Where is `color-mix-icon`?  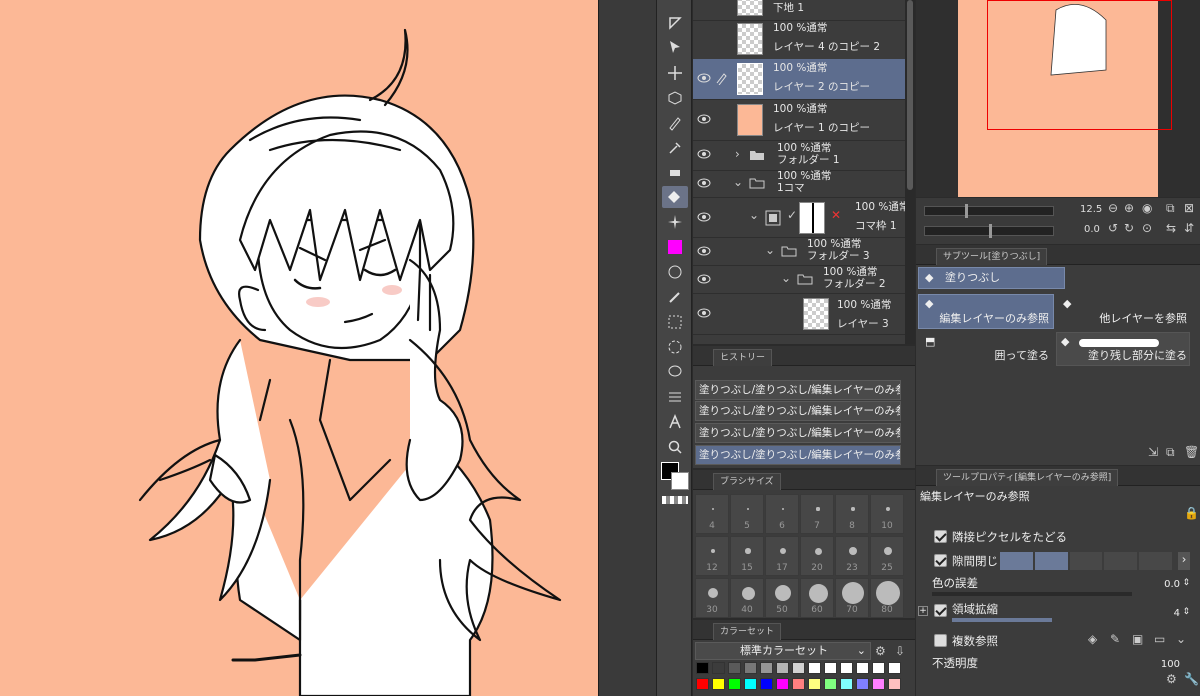 color-mix-icon is located at coordinates (675, 247).